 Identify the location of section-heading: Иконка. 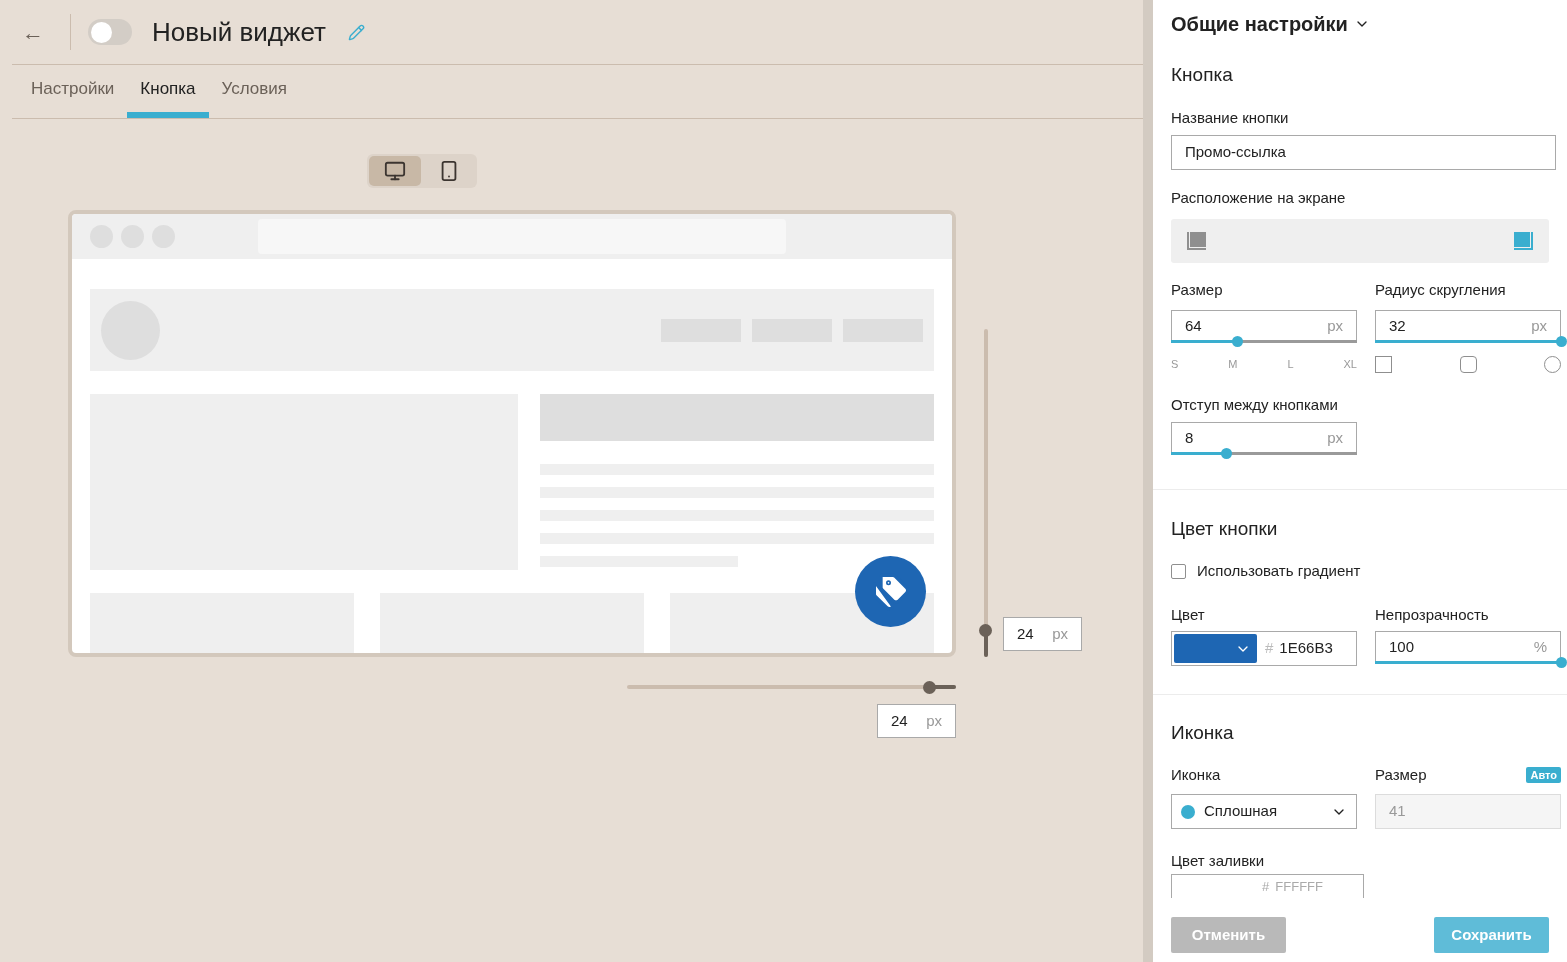
(1203, 733).